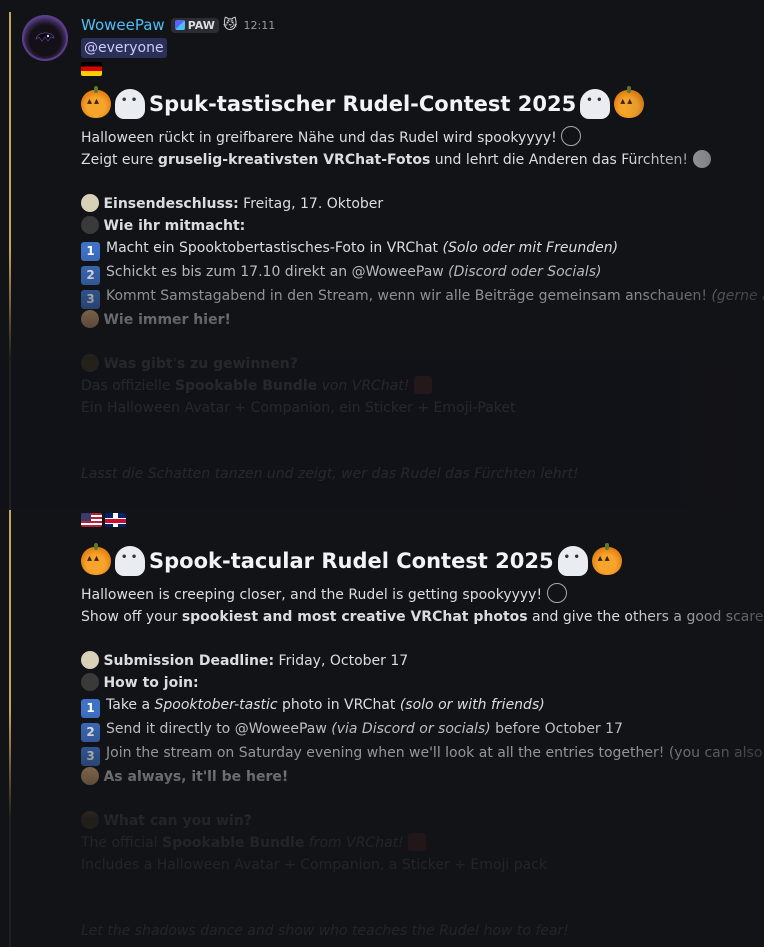  I want to click on server-tag: PAW, so click(194, 25).